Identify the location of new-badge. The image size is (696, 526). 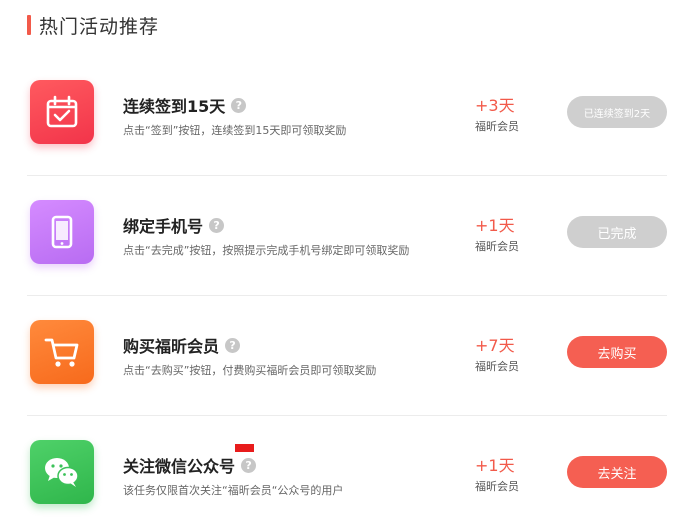
(244, 448).